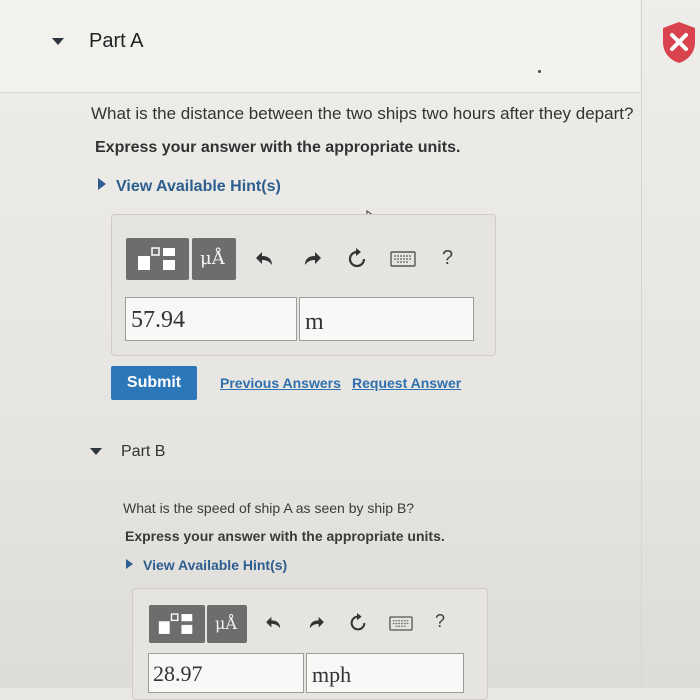  I want to click on part-a-answer-panel: μÅ ? 57.94 m, so click(303, 285).